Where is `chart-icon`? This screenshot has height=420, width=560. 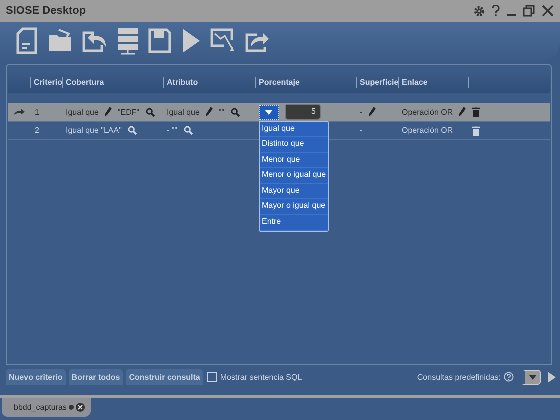
chart-icon is located at coordinates (223, 41).